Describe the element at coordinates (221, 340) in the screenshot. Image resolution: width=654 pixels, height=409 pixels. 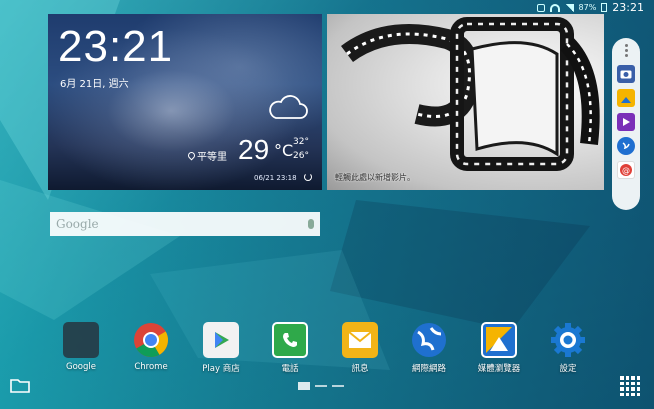
I see `play-store-icon` at that location.